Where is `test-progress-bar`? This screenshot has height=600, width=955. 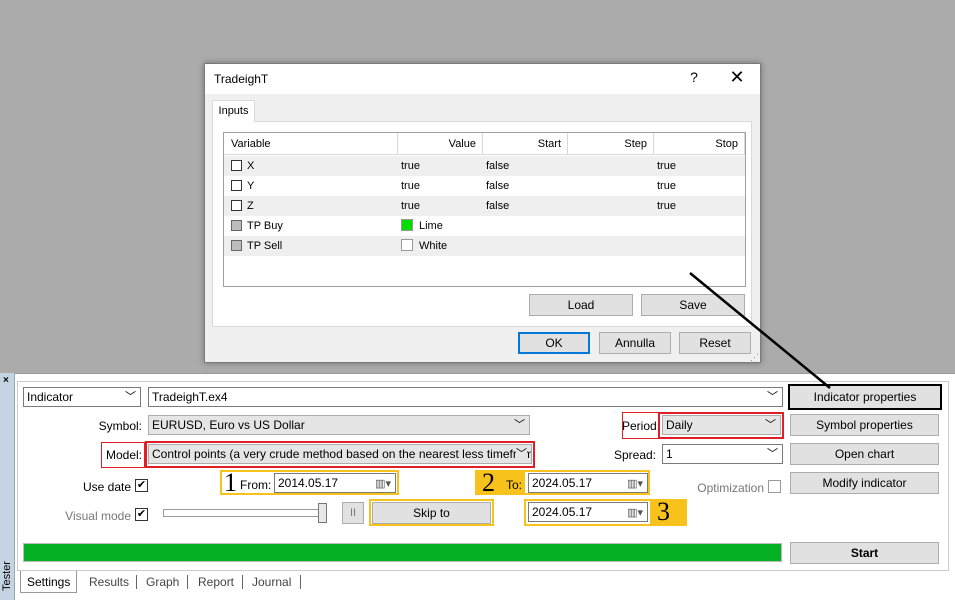 test-progress-bar is located at coordinates (402, 552).